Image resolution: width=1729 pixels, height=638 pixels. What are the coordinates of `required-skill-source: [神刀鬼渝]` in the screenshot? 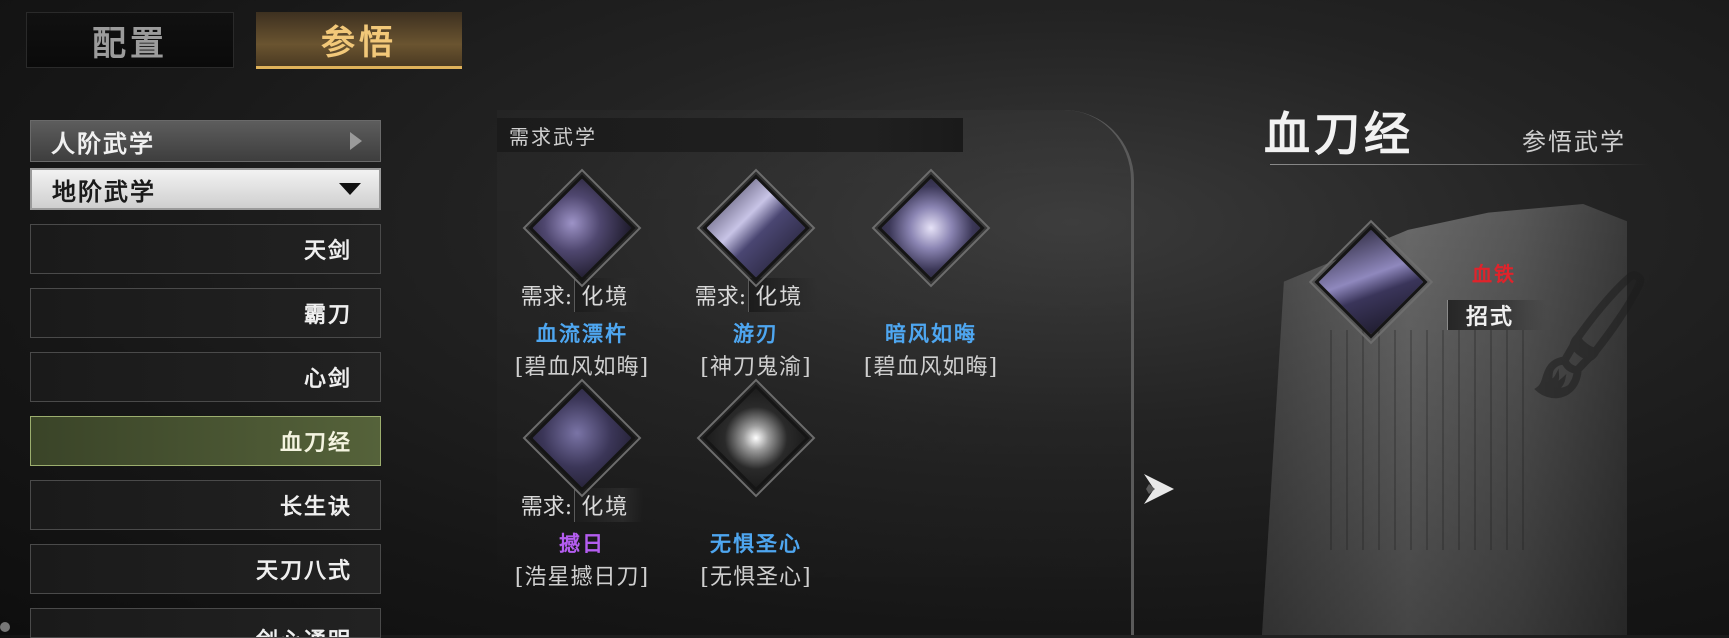 It's located at (756, 367).